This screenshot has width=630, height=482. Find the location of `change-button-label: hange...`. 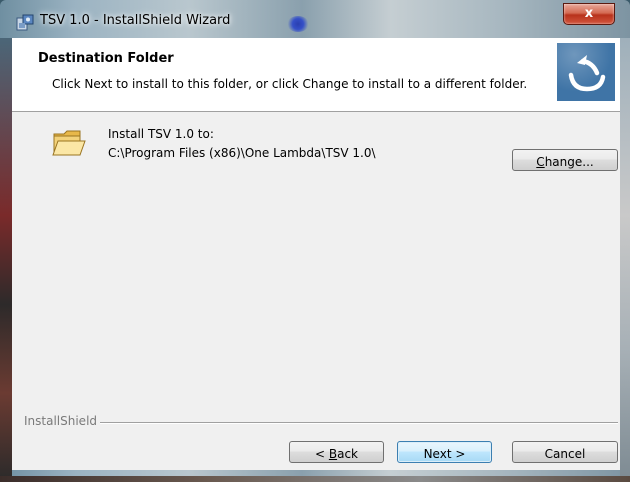

change-button-label: hange... is located at coordinates (569, 162).